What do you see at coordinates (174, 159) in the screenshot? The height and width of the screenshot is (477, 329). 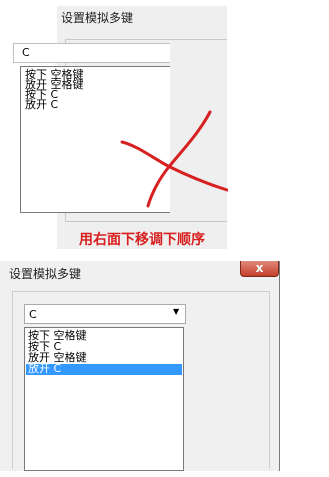 I see `red-cross-mark-icon` at bounding box center [174, 159].